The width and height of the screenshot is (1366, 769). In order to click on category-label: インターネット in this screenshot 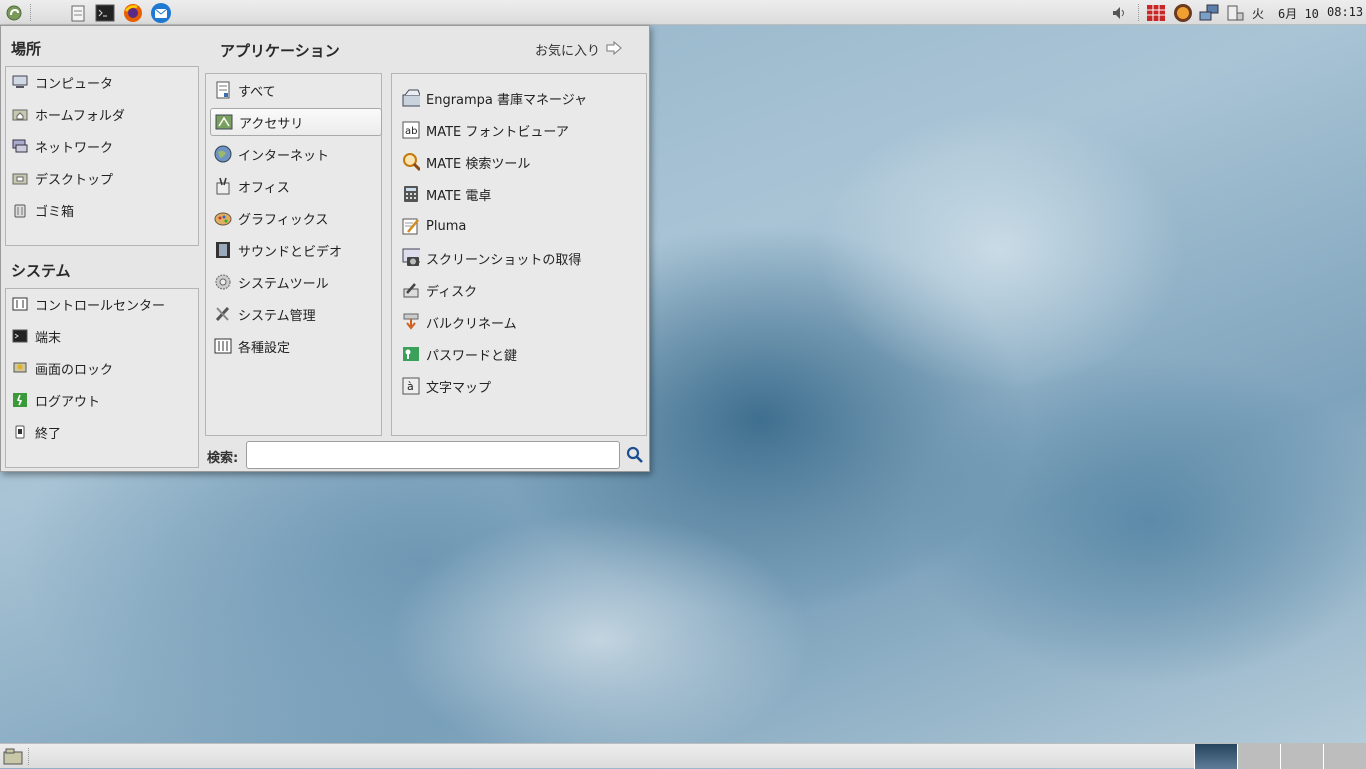, I will do `click(284, 156)`.